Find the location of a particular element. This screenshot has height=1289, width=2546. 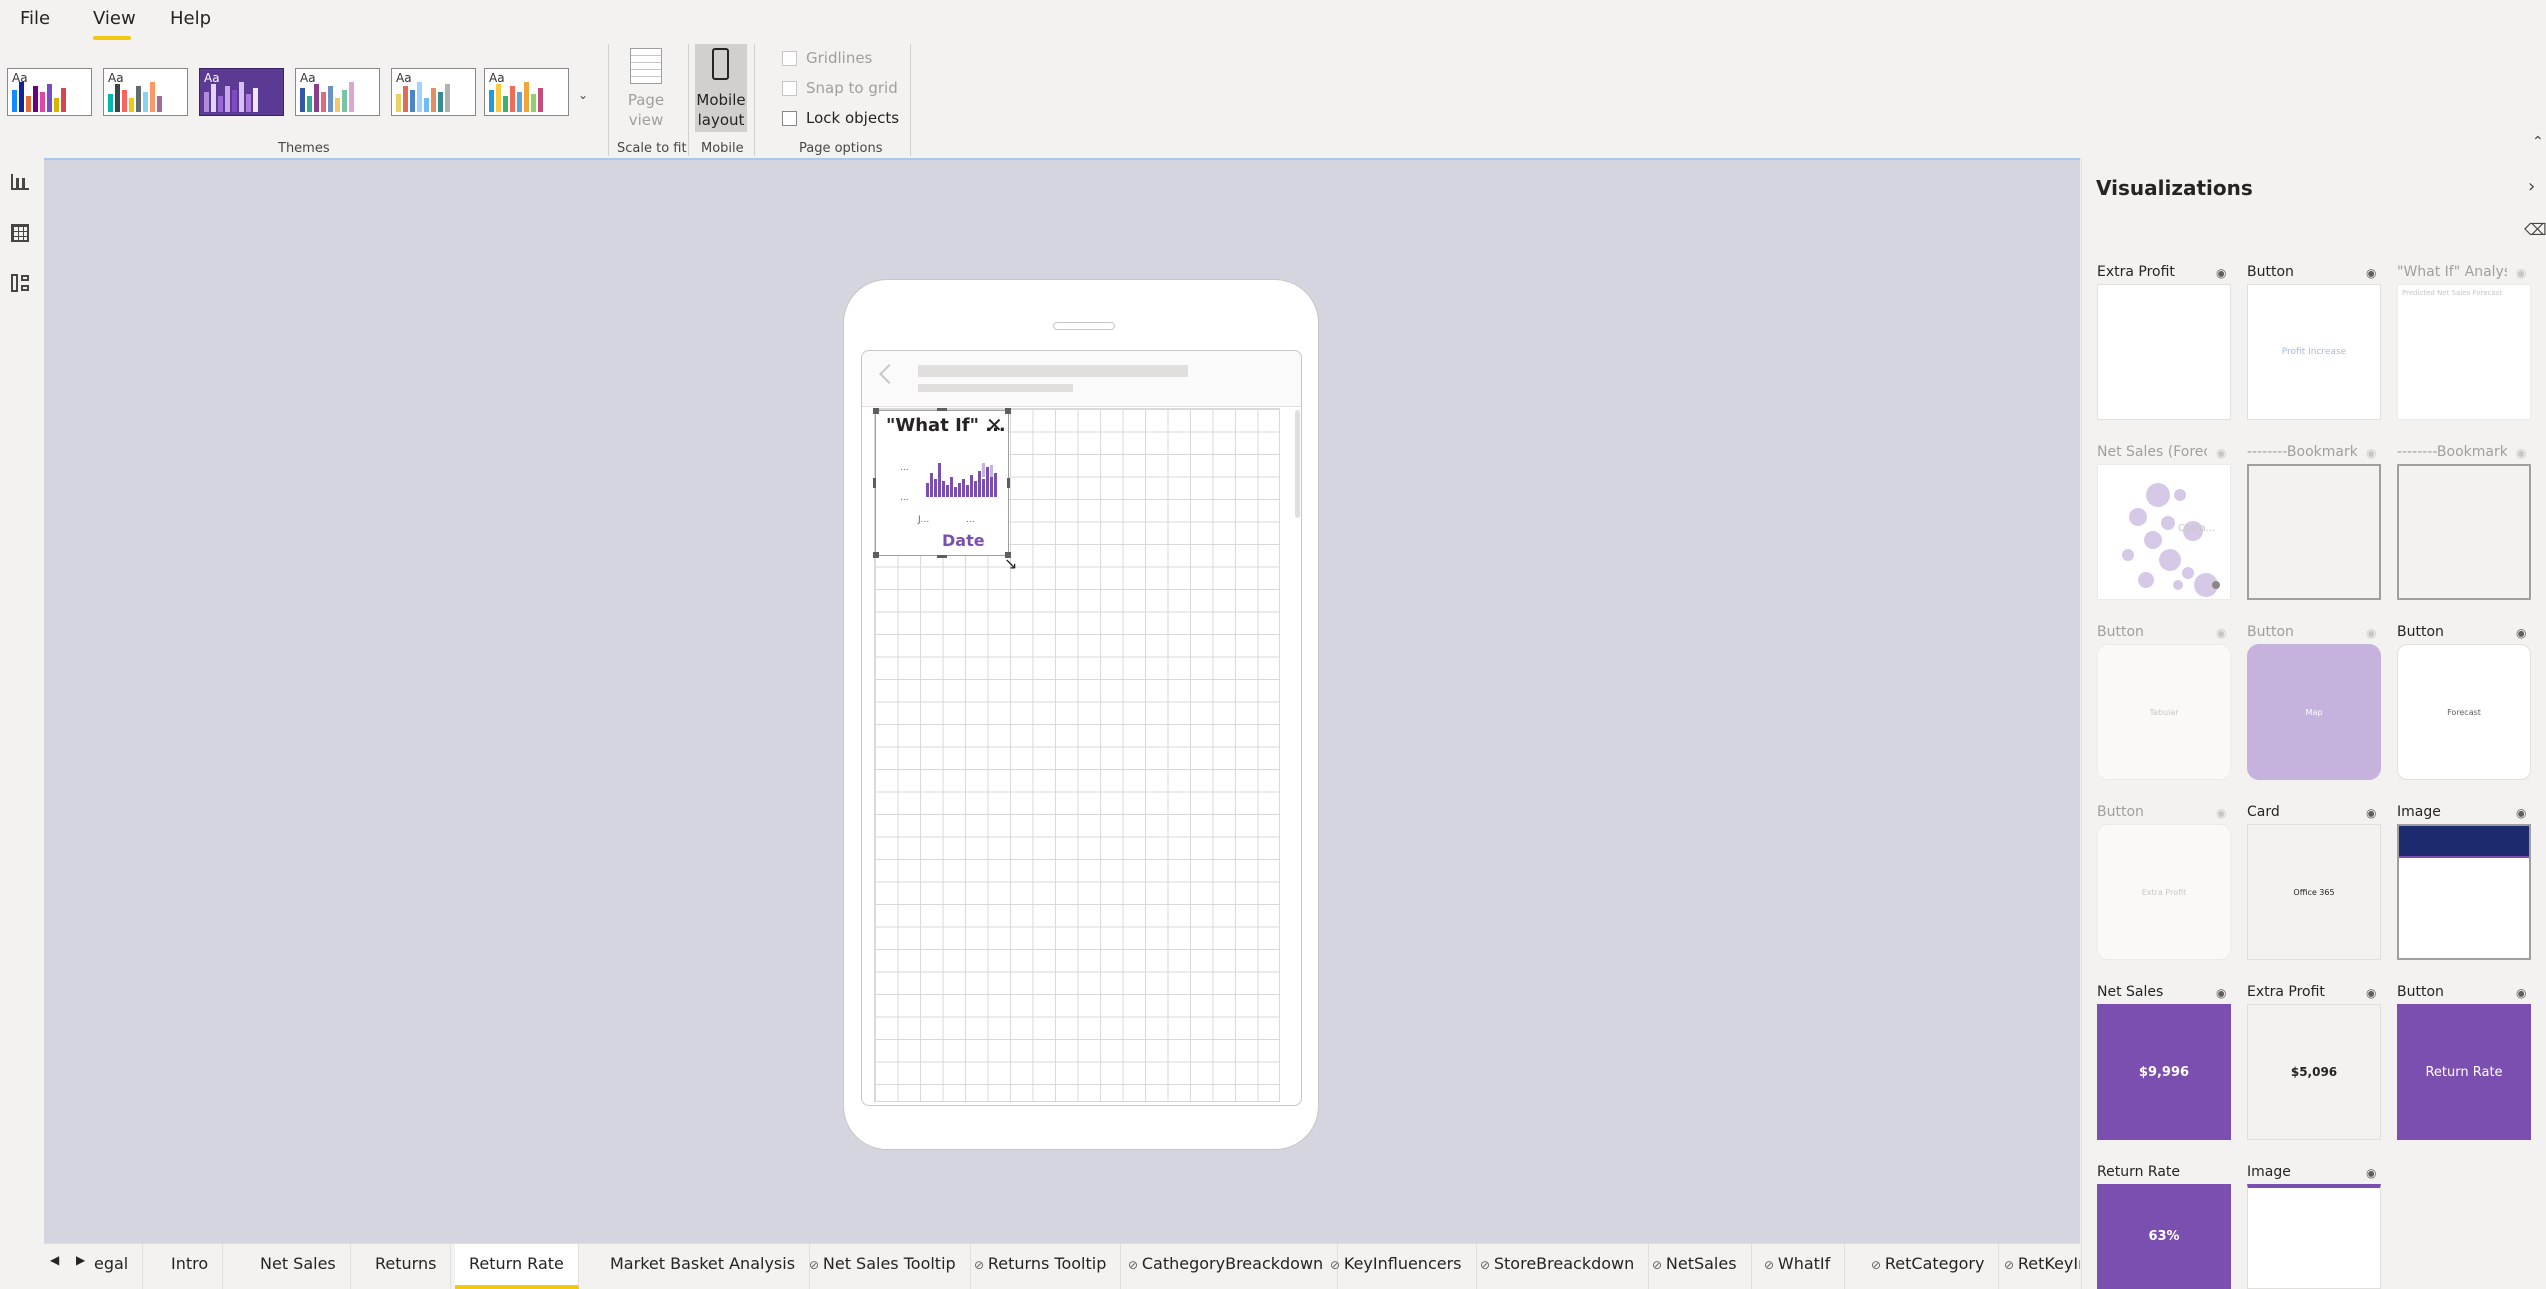

theme-1: Aa is located at coordinates (49, 92).